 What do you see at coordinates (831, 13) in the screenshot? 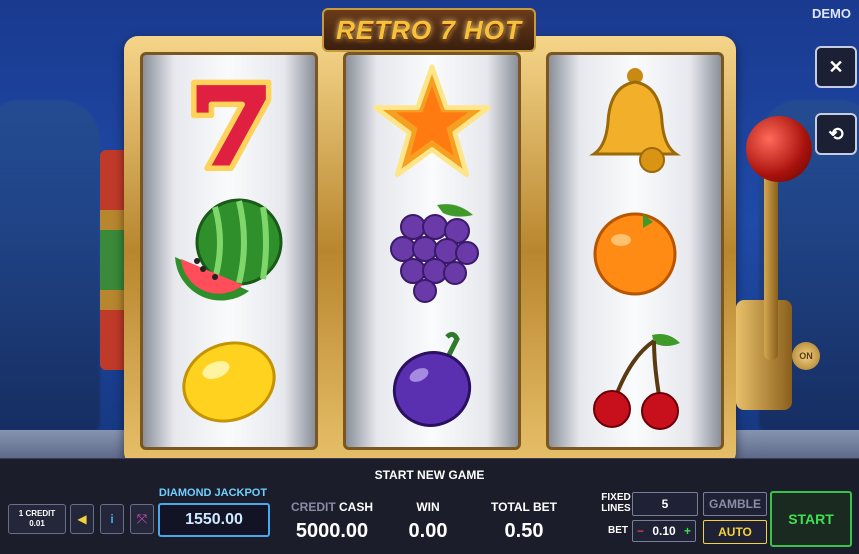
I see `demo-label: DEMO` at bounding box center [831, 13].